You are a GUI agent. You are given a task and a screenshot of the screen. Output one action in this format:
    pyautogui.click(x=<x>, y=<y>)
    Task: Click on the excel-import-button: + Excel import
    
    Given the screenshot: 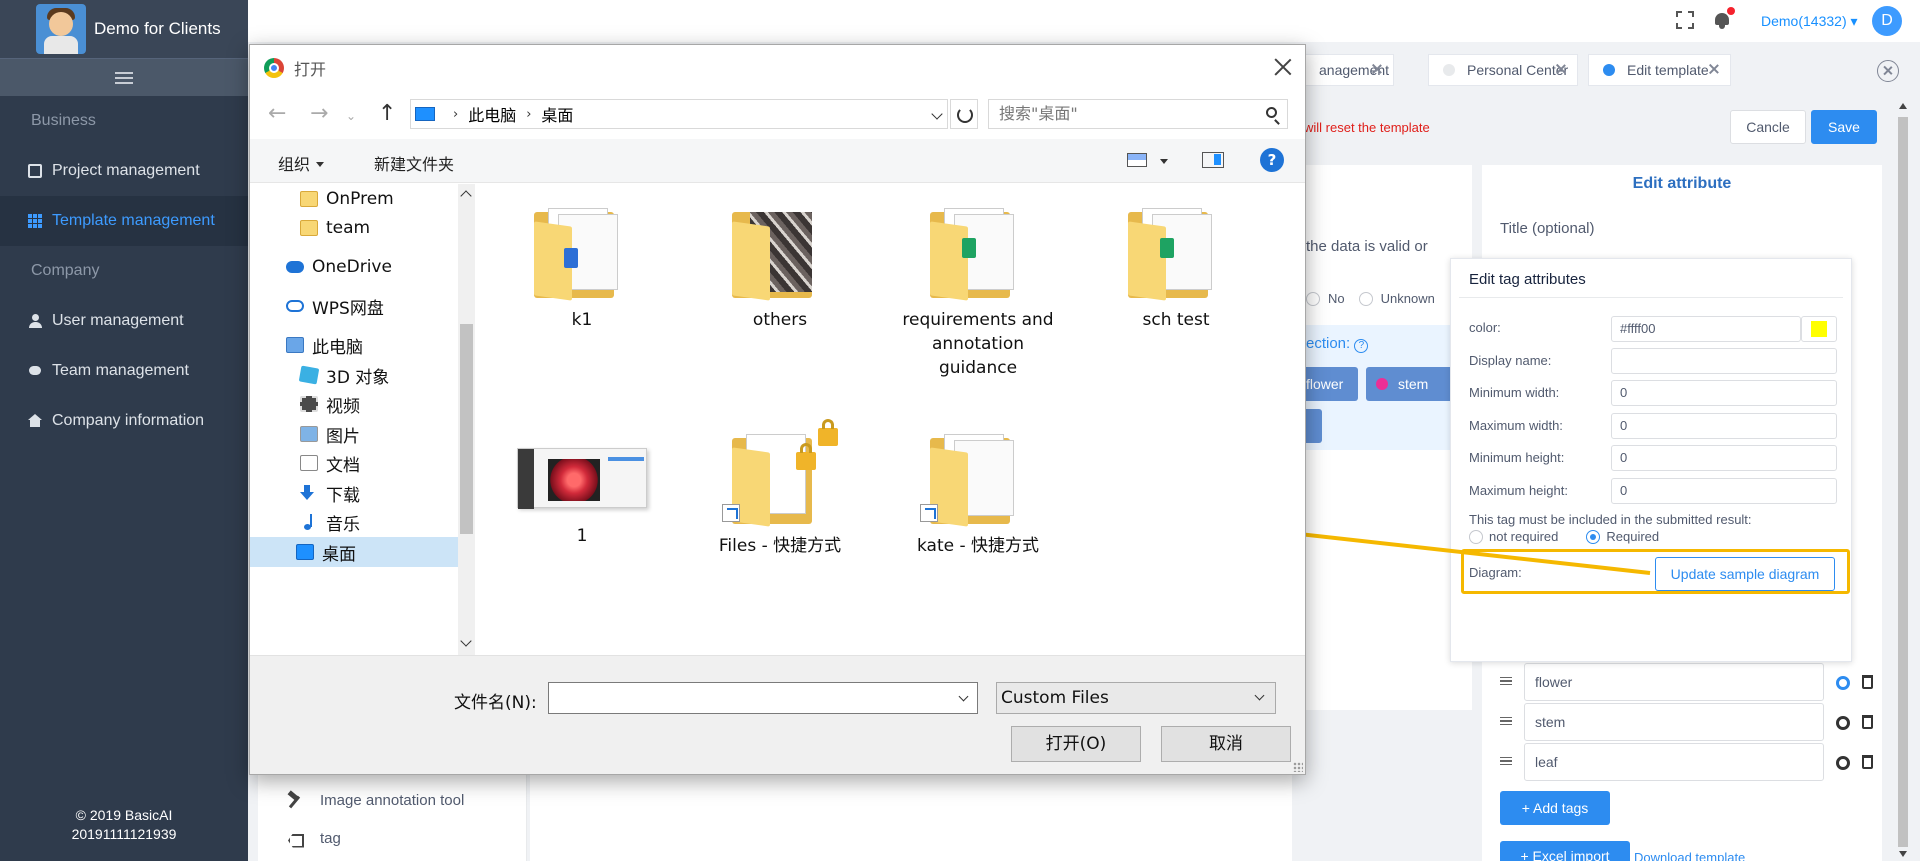 What is the action you would take?
    pyautogui.click(x=1565, y=851)
    